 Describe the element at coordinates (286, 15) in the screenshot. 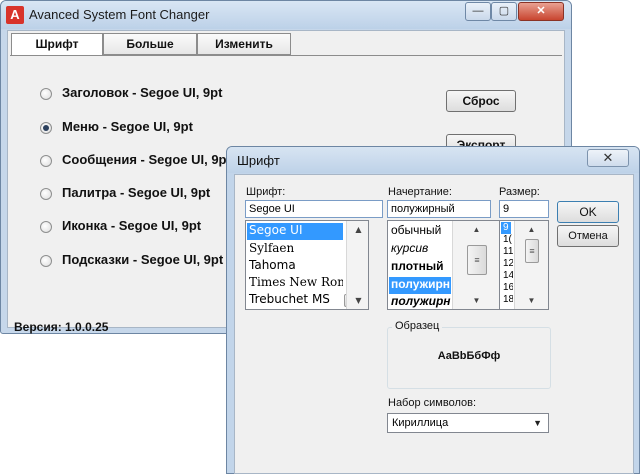

I see `main-titlebar: A Avanced System Font Changer — ▢ ✕` at that location.